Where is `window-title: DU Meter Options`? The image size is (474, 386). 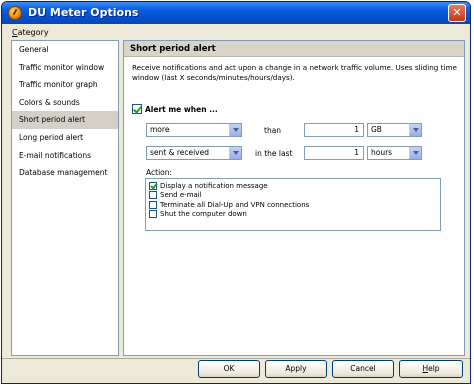
window-title: DU Meter Options is located at coordinates (83, 12).